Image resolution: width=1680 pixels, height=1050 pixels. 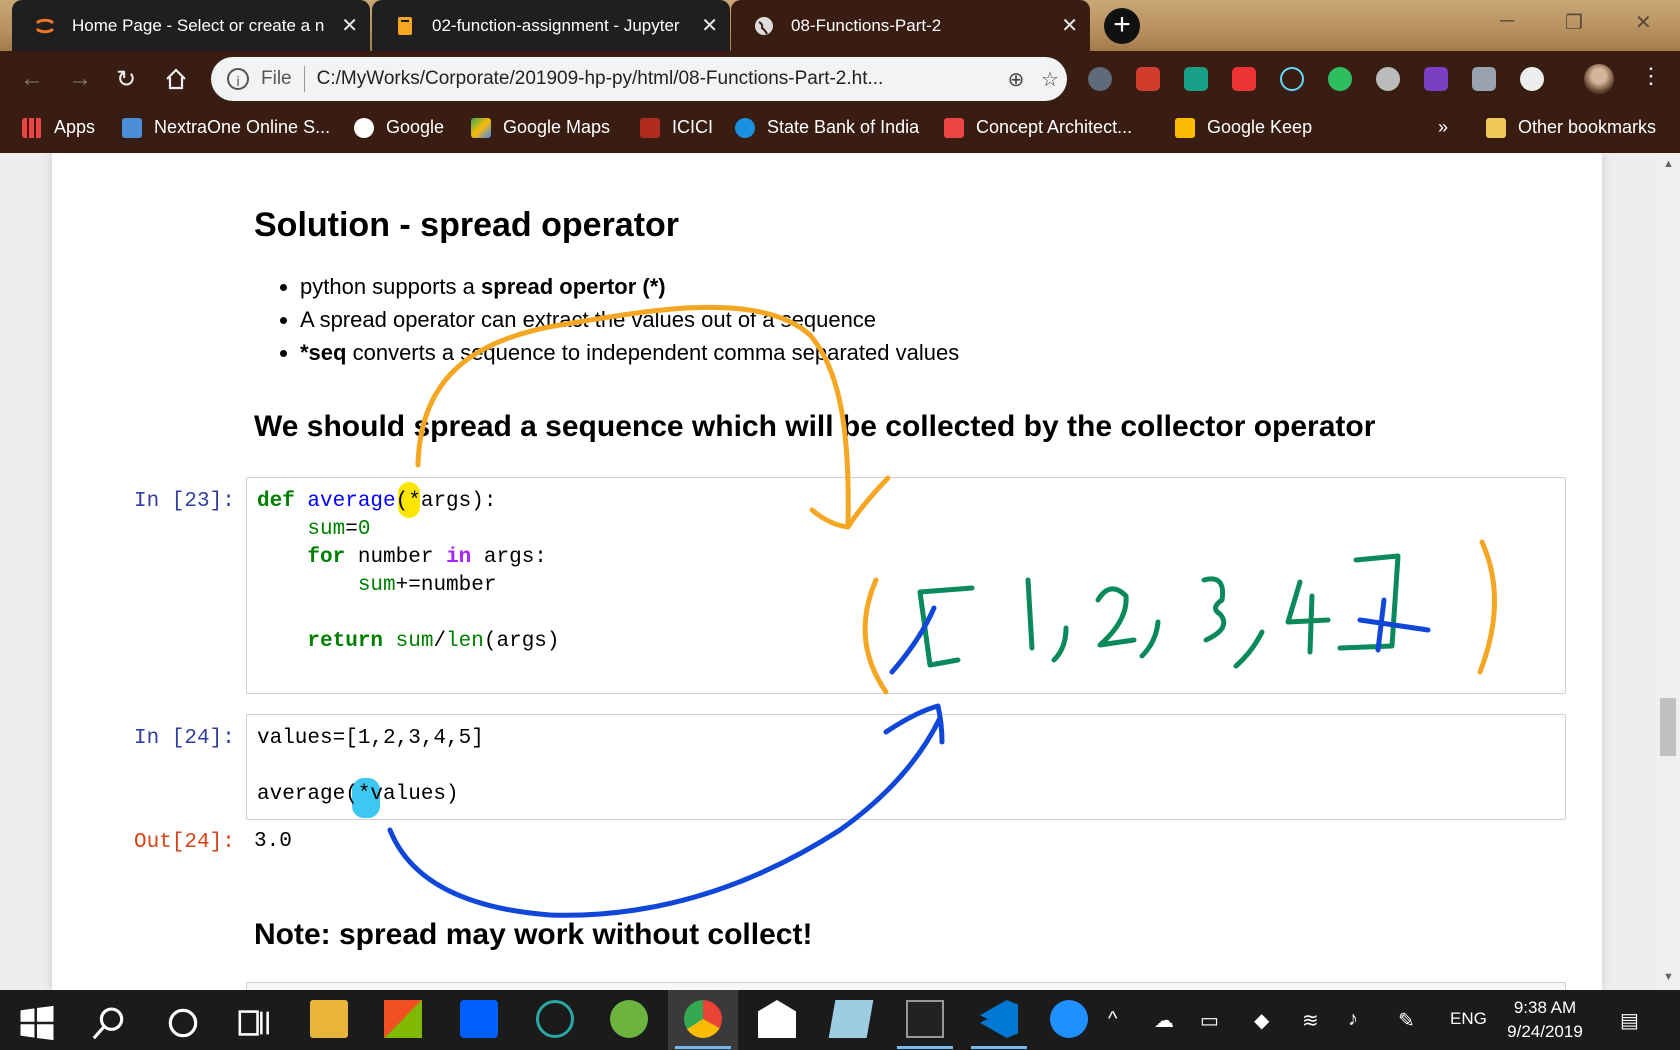 I want to click on tab-function-assignment: 02-function-assignment - Jupyter ✕, so click(x=551, y=25).